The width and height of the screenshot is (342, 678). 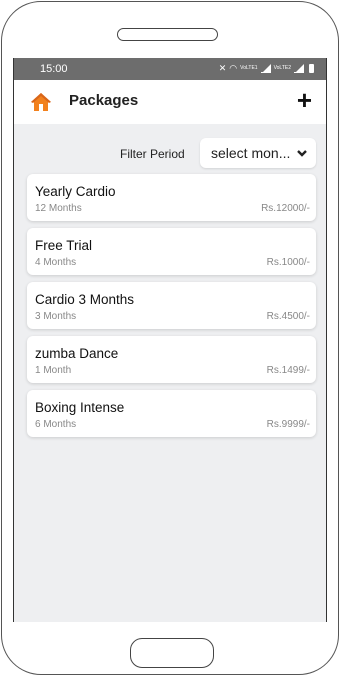 What do you see at coordinates (77, 353) in the screenshot?
I see `package-name: zumba Dance` at bounding box center [77, 353].